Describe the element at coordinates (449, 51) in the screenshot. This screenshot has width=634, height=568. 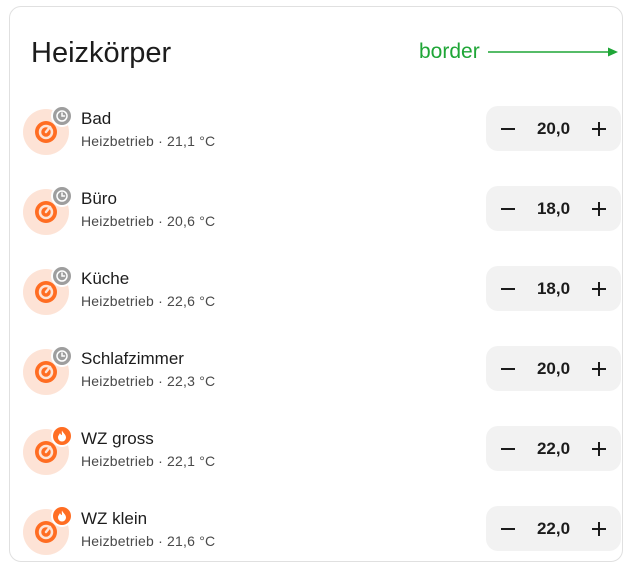
I see `annotation-label: border` at that location.